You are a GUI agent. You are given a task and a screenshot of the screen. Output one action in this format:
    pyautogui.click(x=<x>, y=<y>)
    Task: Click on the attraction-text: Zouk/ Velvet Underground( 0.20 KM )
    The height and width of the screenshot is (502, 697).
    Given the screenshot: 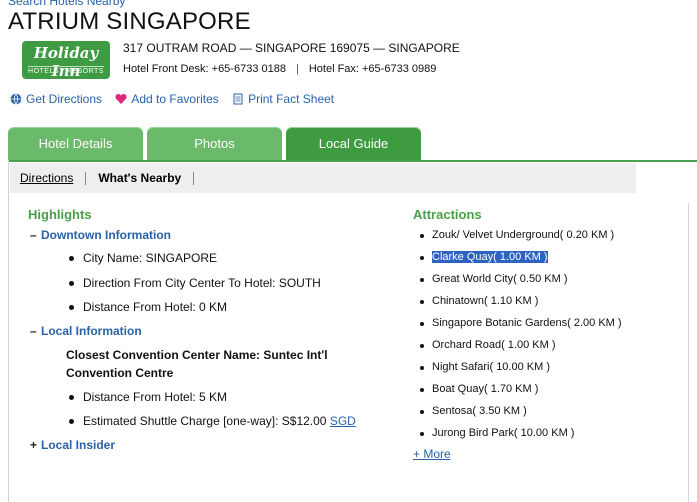 What is the action you would take?
    pyautogui.click(x=523, y=235)
    